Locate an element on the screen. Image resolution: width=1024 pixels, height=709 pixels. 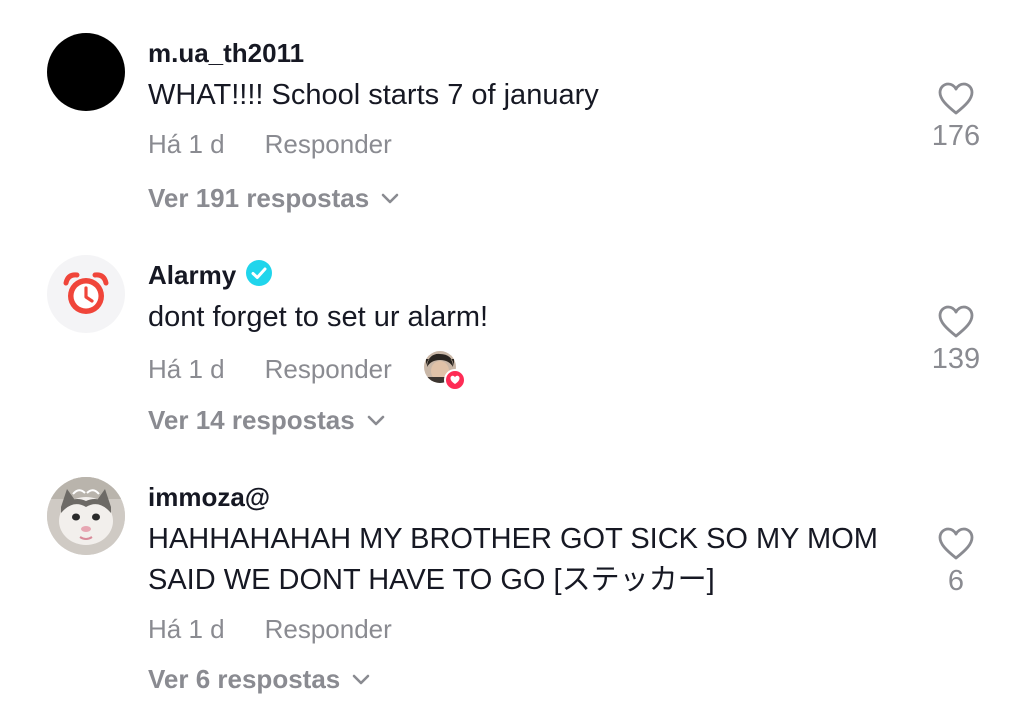
view-replies-button: Ver 14 respostas is located at coordinates (266, 420).